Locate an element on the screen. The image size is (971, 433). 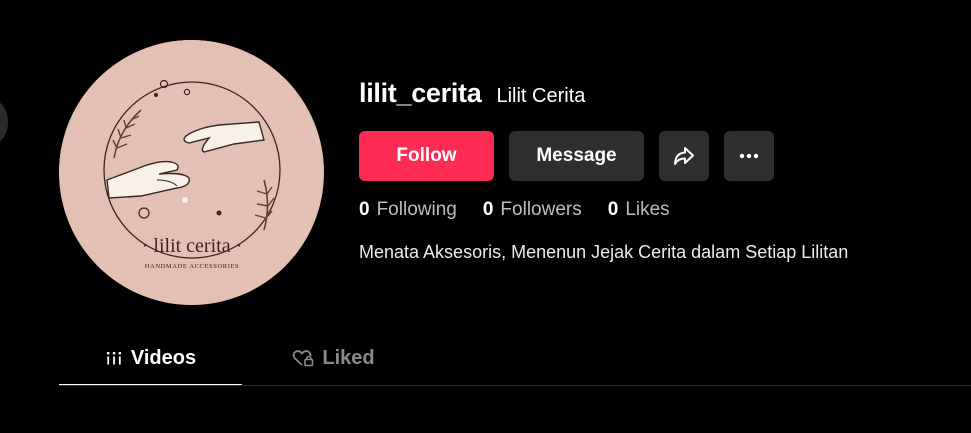
stat-following: 0 Following is located at coordinates (408, 210).